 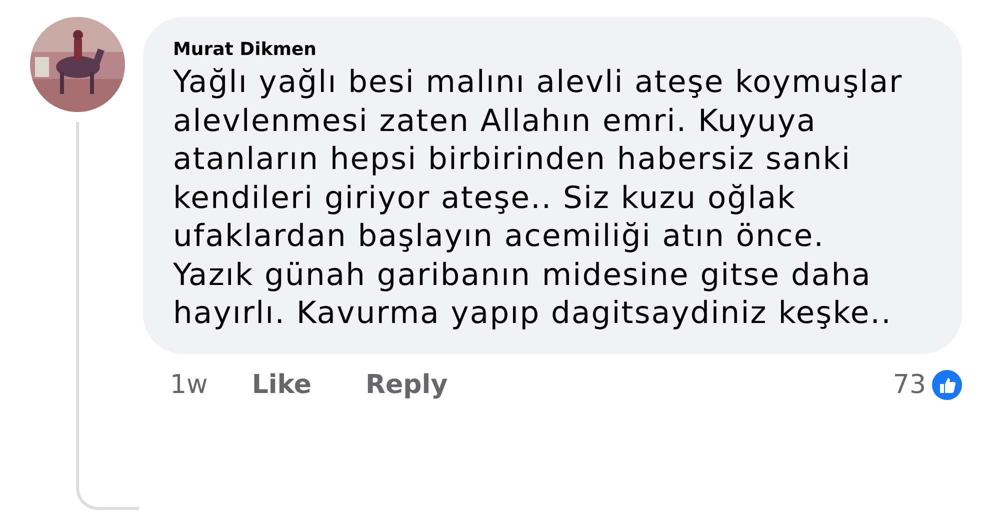 I want to click on comment-action-link: Reply, so click(x=407, y=385).